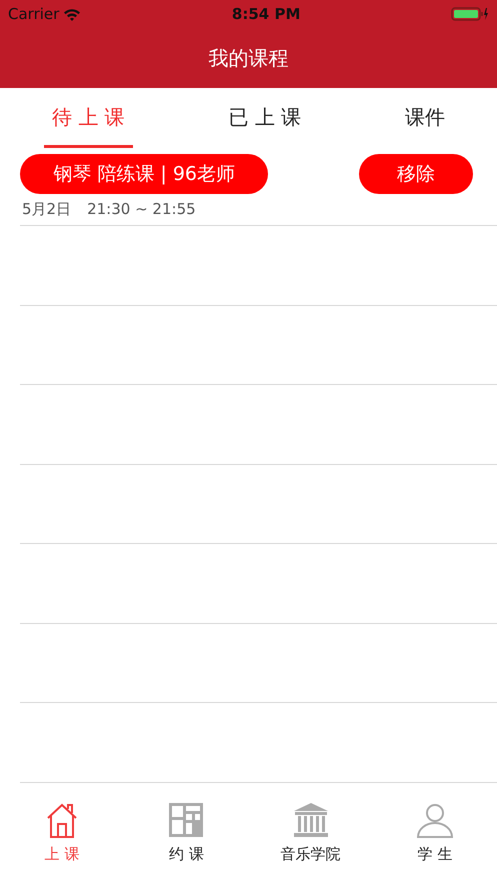 The image size is (497, 883). What do you see at coordinates (186, 833) in the screenshot?
I see `tab-bar-item: 约 课` at bounding box center [186, 833].